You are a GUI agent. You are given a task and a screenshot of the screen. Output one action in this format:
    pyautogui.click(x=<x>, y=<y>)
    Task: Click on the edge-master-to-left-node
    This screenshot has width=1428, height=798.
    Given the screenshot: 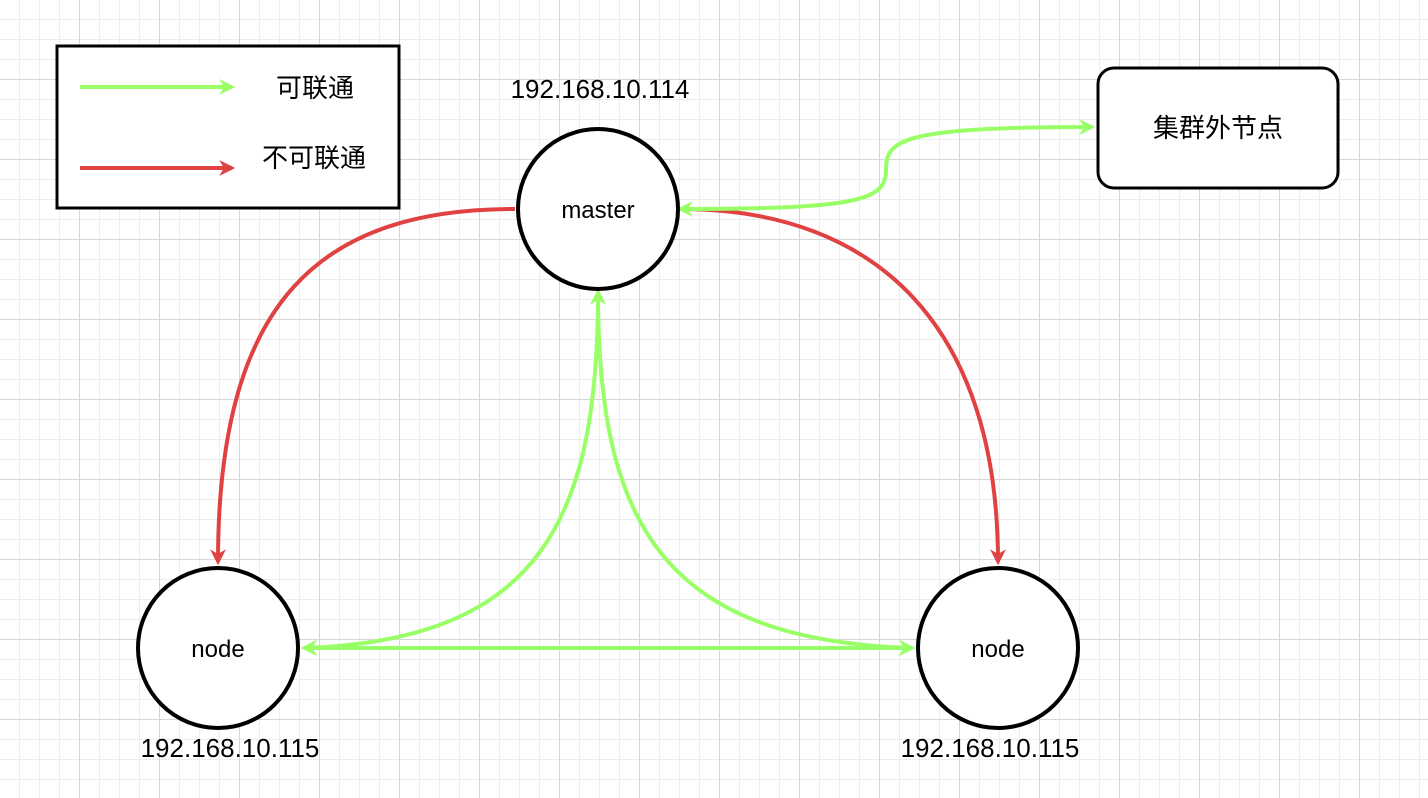 What is the action you would take?
    pyautogui.click(x=363, y=386)
    